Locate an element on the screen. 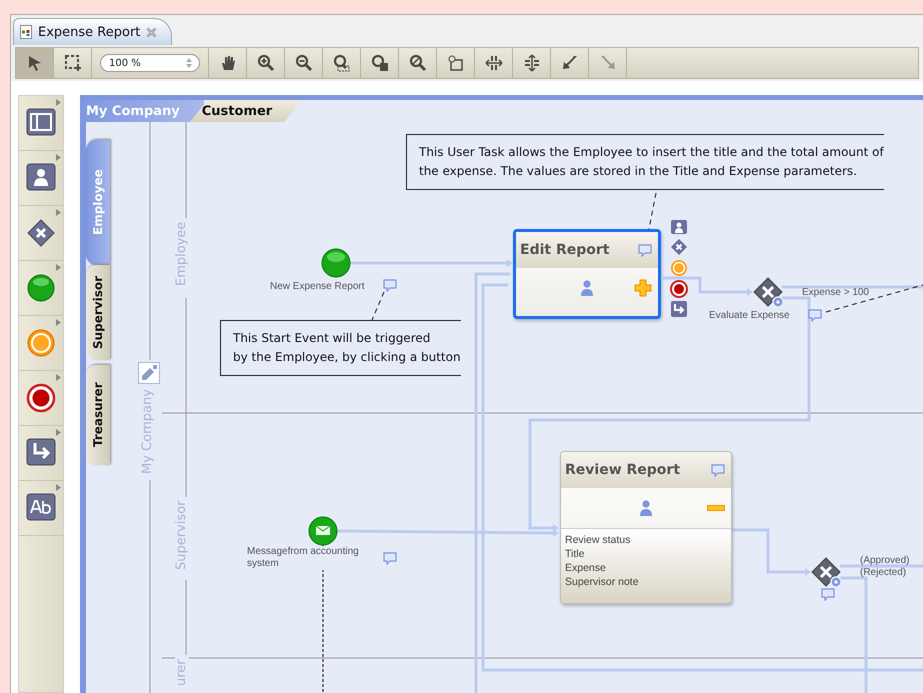  task-field: Title is located at coordinates (646, 554).